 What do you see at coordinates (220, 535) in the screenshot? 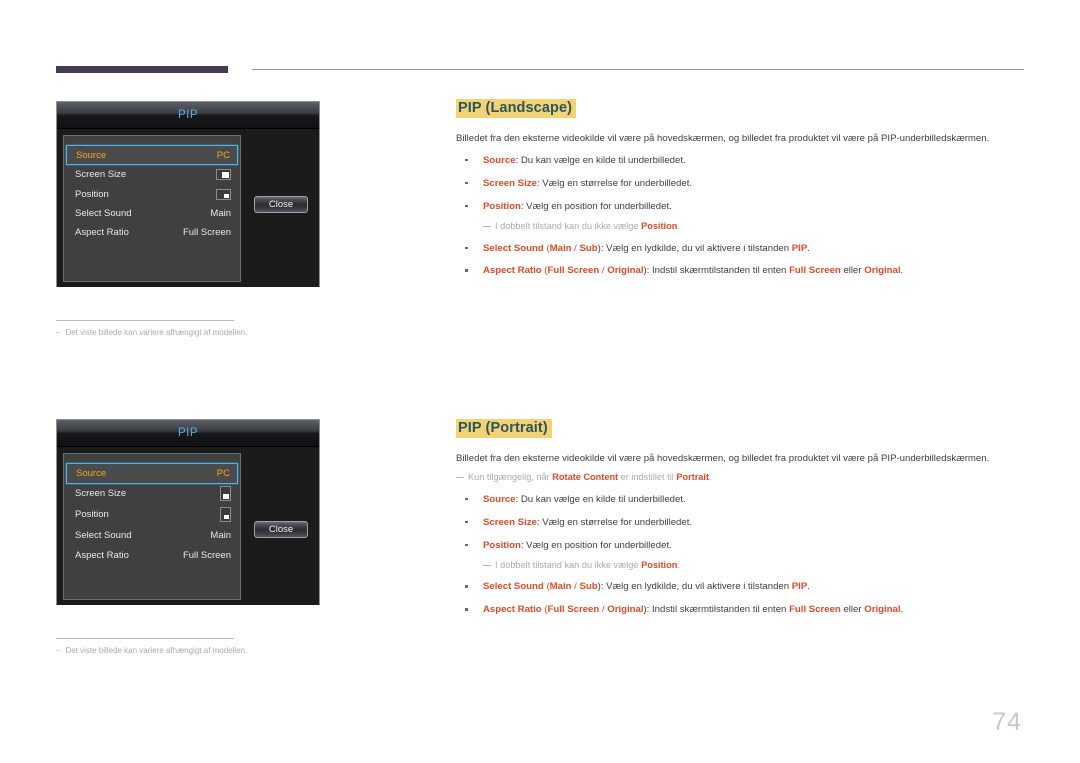
I see `osd-value-select-sound: Main` at bounding box center [220, 535].